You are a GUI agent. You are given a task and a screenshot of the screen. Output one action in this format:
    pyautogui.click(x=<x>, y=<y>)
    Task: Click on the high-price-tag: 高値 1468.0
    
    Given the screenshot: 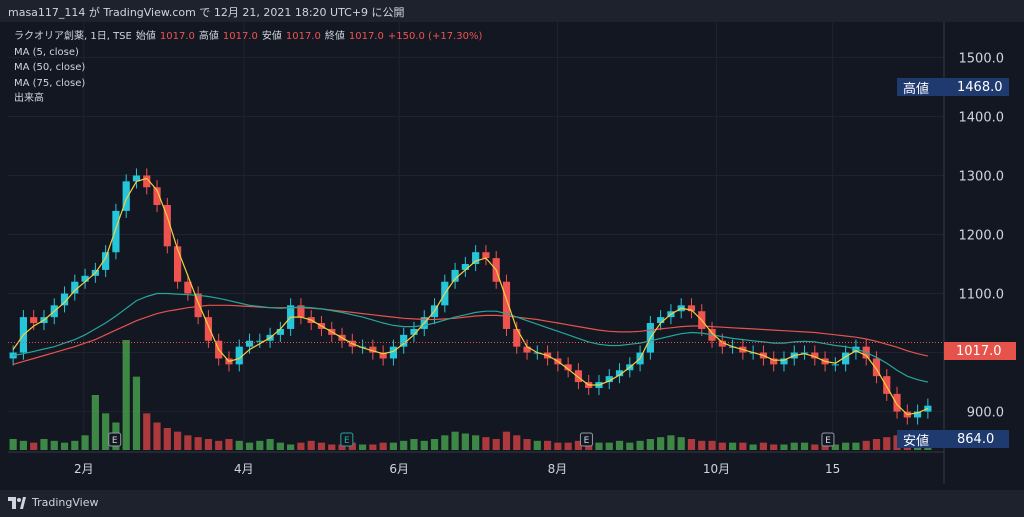 What is the action you would take?
    pyautogui.click(x=953, y=87)
    